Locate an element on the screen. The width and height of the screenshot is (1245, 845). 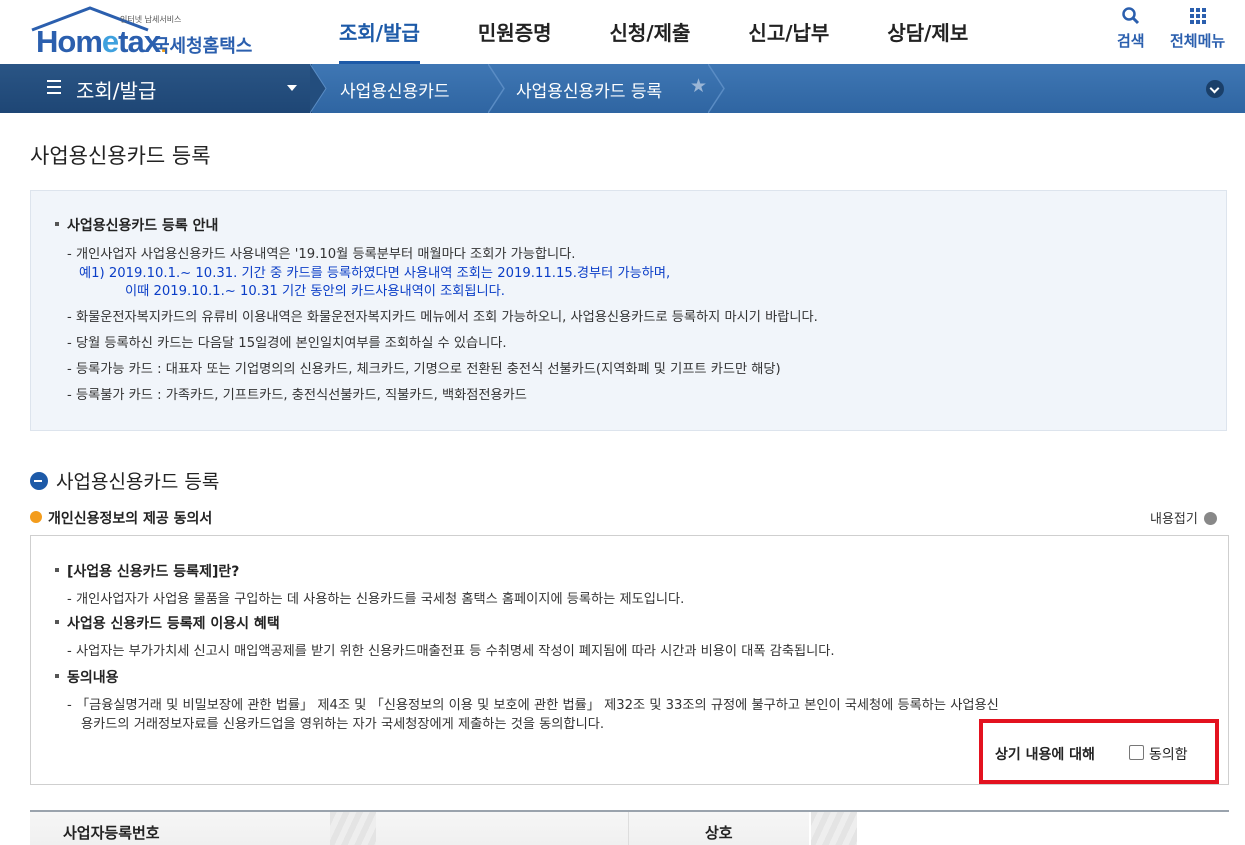
breadcrumb-level1: 사업용신용카드 is located at coordinates (394, 89).